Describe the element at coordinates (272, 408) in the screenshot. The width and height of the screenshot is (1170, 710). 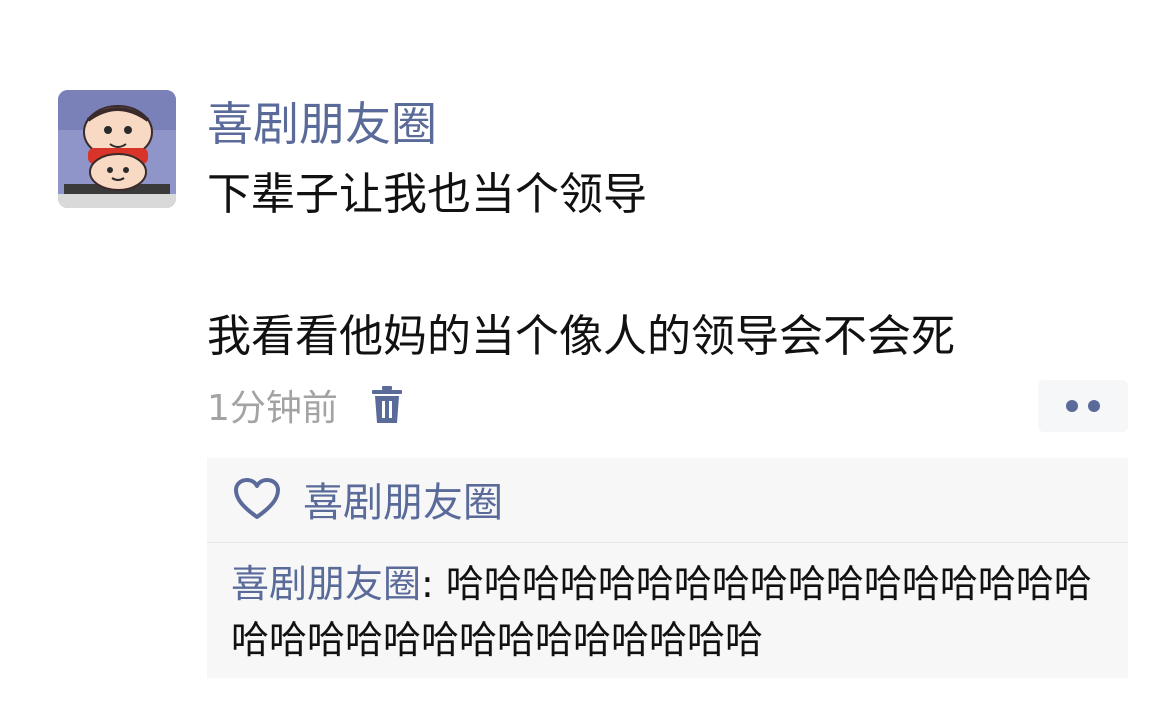
I see `post-timestamp: 1分钟前` at that location.